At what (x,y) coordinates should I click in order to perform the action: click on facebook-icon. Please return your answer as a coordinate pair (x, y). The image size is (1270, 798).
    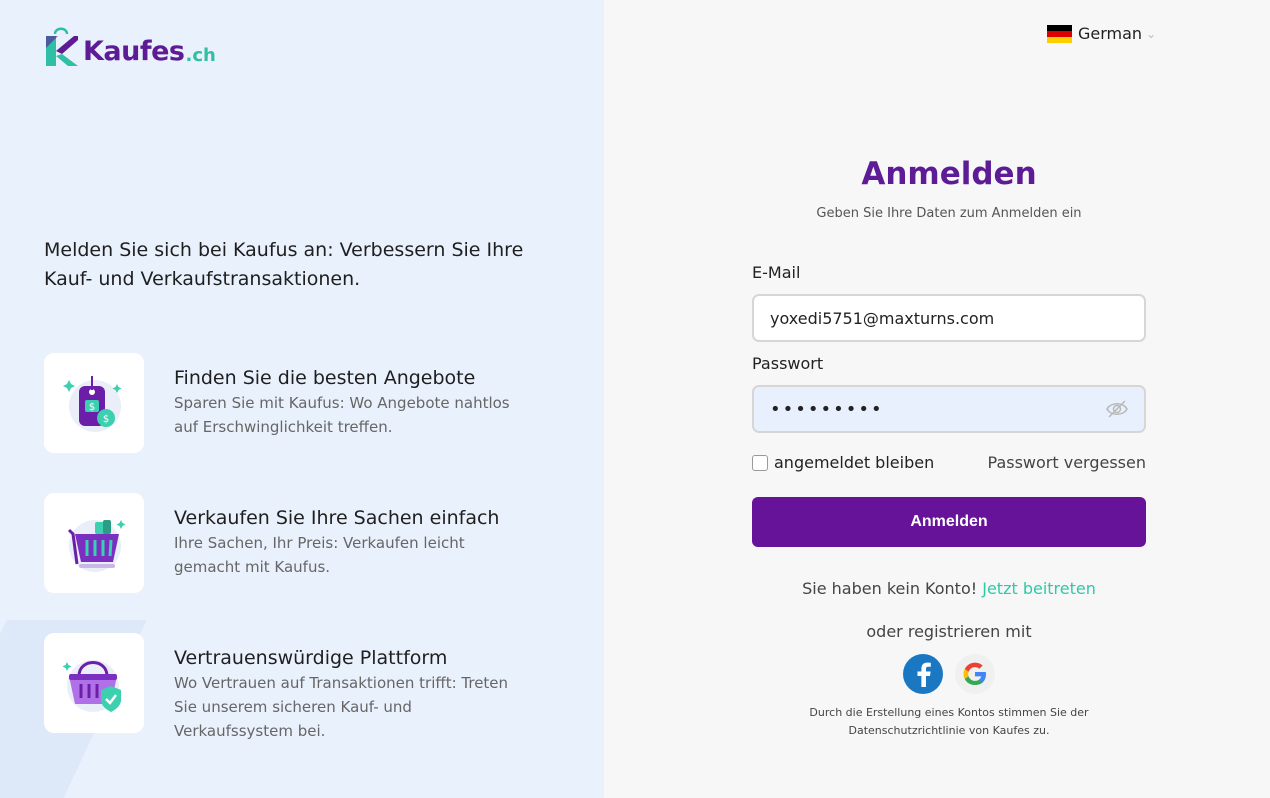
    Looking at the image, I should click on (924, 674).